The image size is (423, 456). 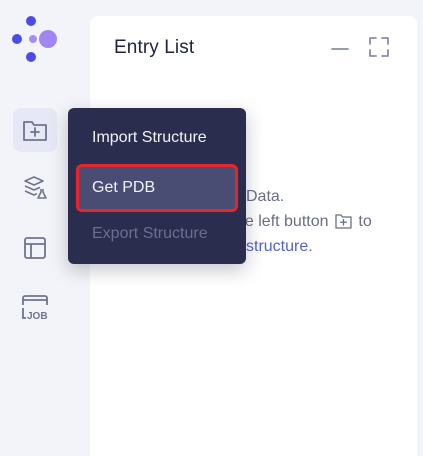 I want to click on empty-period: ., so click(x=310, y=246).